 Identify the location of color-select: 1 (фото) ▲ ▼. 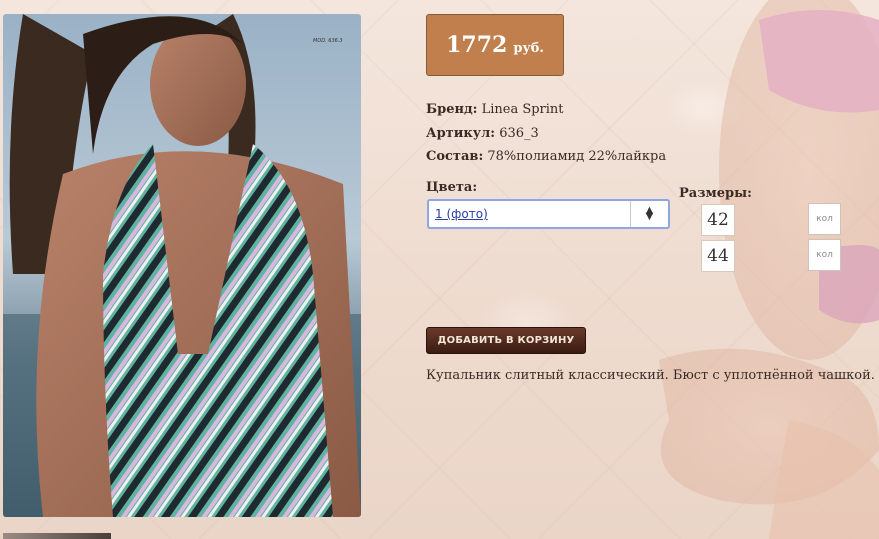
(548, 214).